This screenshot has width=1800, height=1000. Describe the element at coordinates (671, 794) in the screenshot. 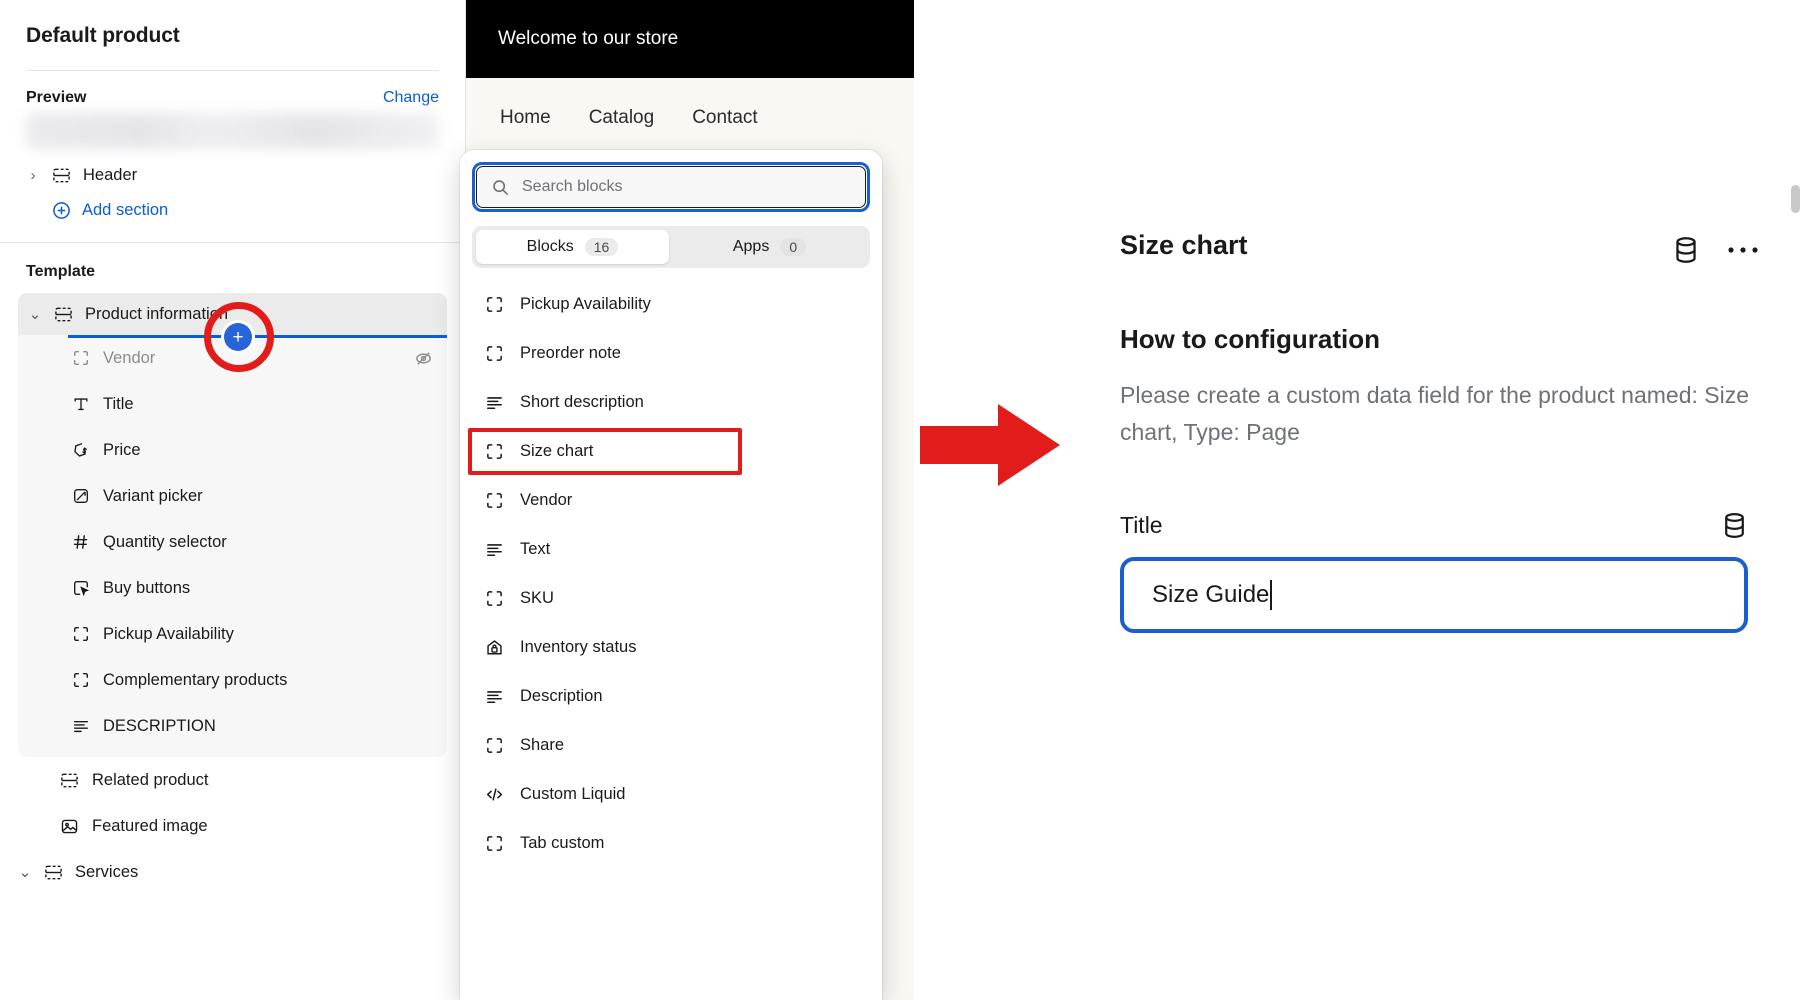

I see `block-item-custom-liquid: Custom Liquid` at that location.